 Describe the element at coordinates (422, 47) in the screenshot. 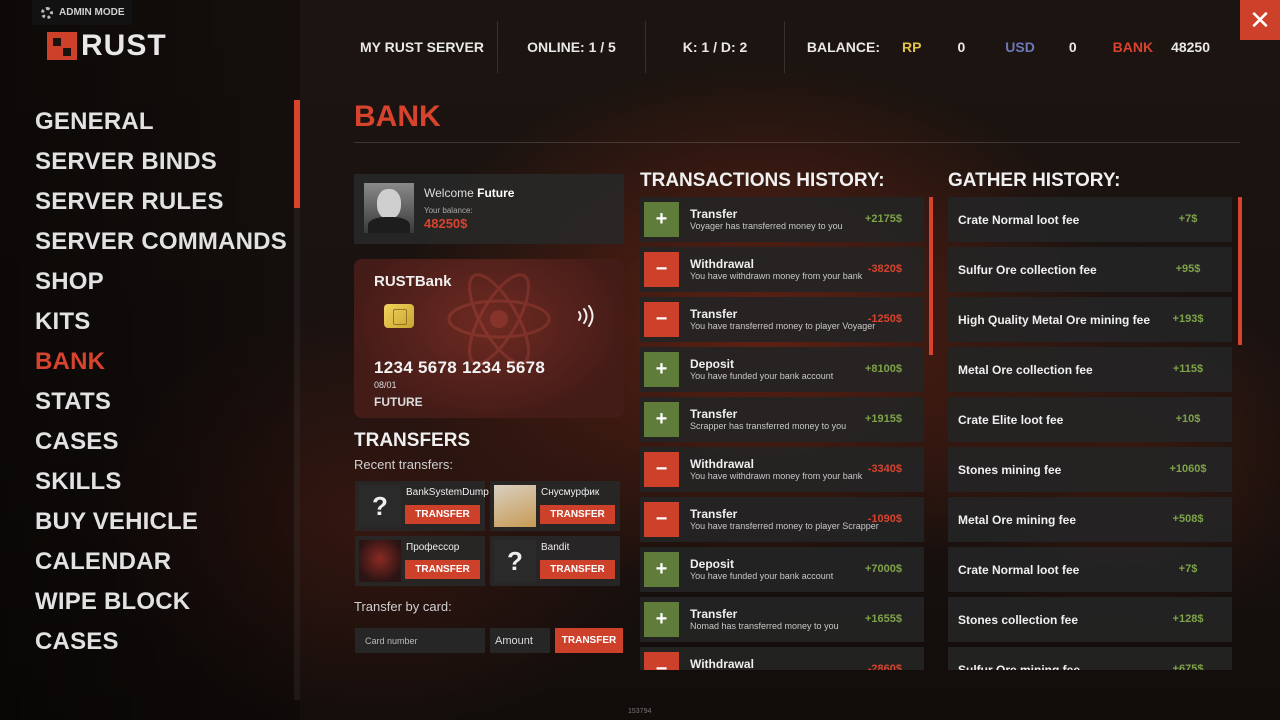

I see `server-name: MY RUST SERVER` at that location.